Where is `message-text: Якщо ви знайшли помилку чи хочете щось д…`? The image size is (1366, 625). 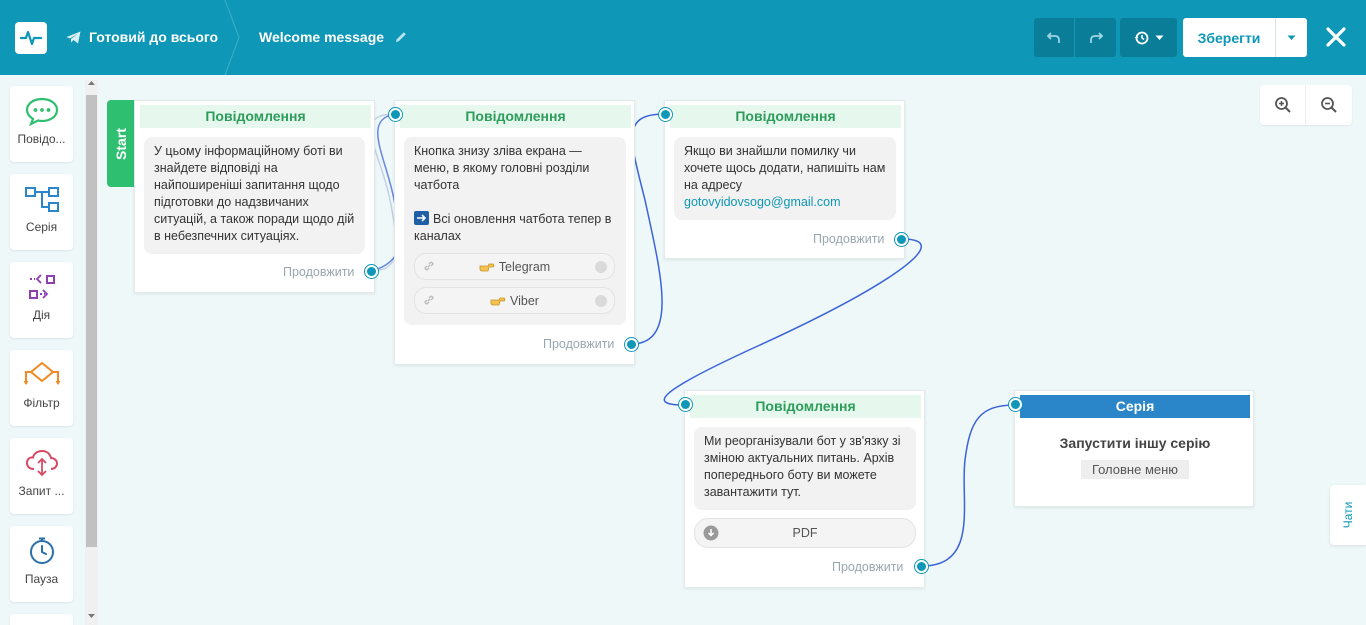 message-text: Якщо ви знайшли помилку чи хочете щось д… is located at coordinates (785, 178).